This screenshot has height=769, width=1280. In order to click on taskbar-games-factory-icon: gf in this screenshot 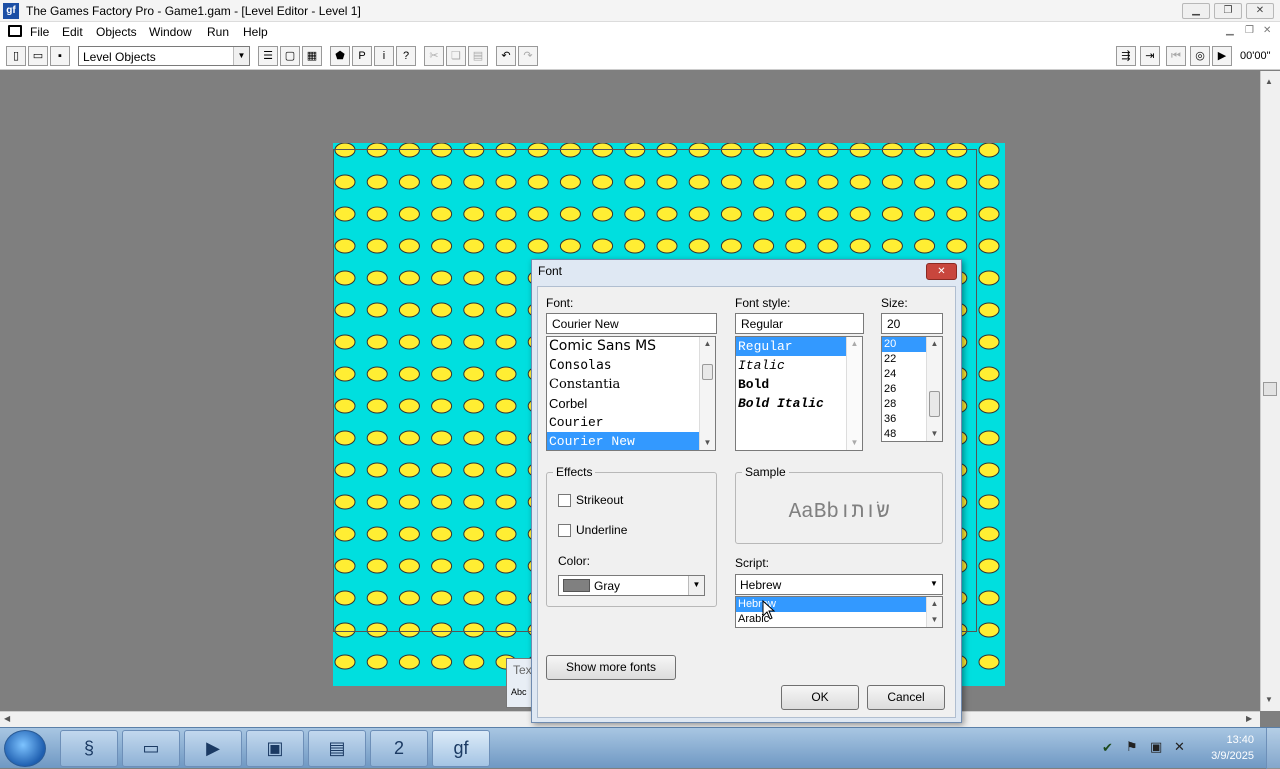, I will do `click(461, 748)`.